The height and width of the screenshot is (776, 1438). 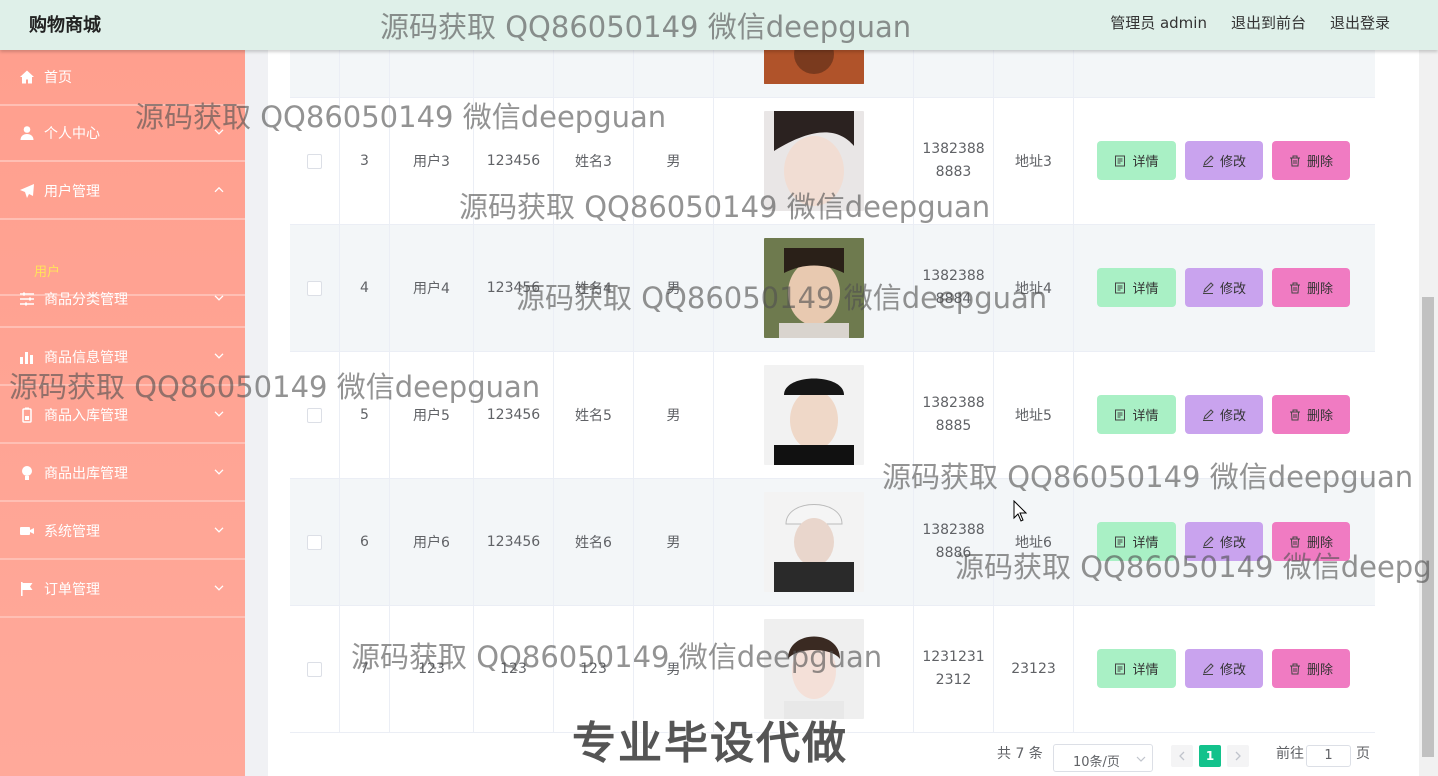 I want to click on prev-page-button, so click(x=1182, y=756).